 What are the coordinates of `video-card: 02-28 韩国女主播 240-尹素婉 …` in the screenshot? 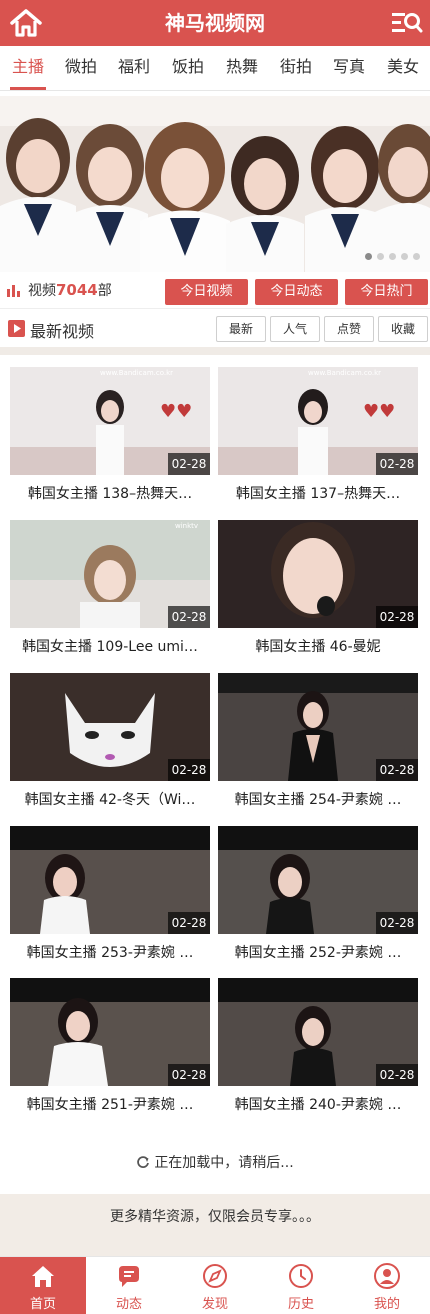 It's located at (318, 1048).